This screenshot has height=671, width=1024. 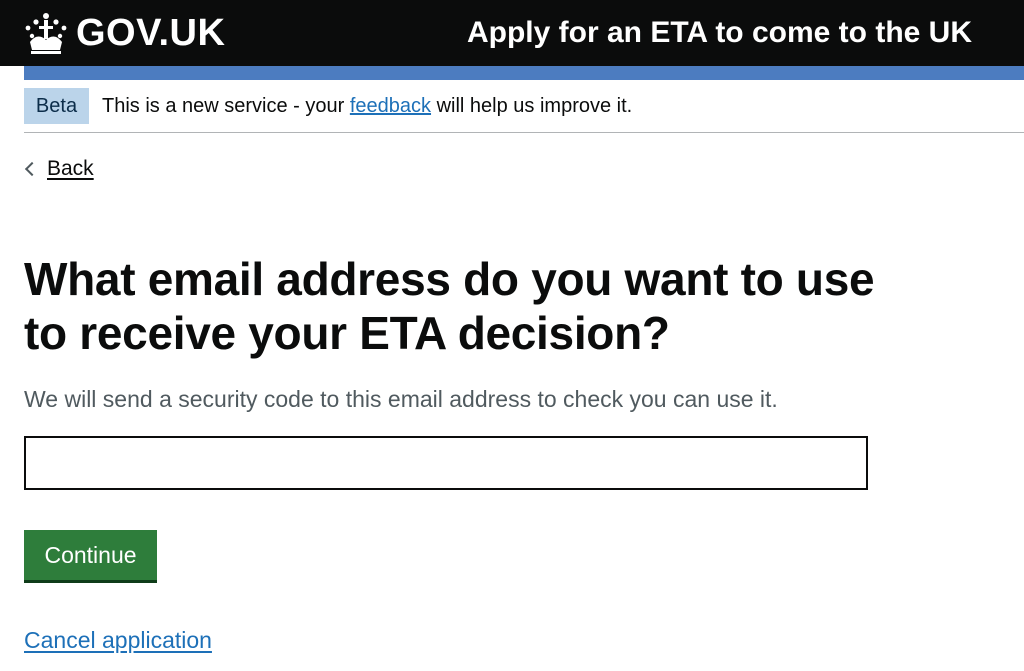 I want to click on govuk-logo-link: GOV.UK, so click(x=123, y=33).